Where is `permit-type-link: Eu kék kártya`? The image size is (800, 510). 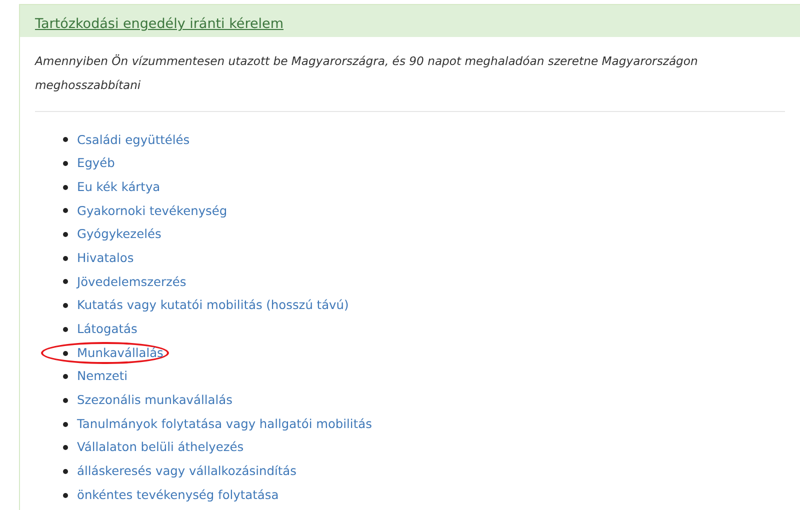
permit-type-link: Eu kék kártya is located at coordinates (118, 187).